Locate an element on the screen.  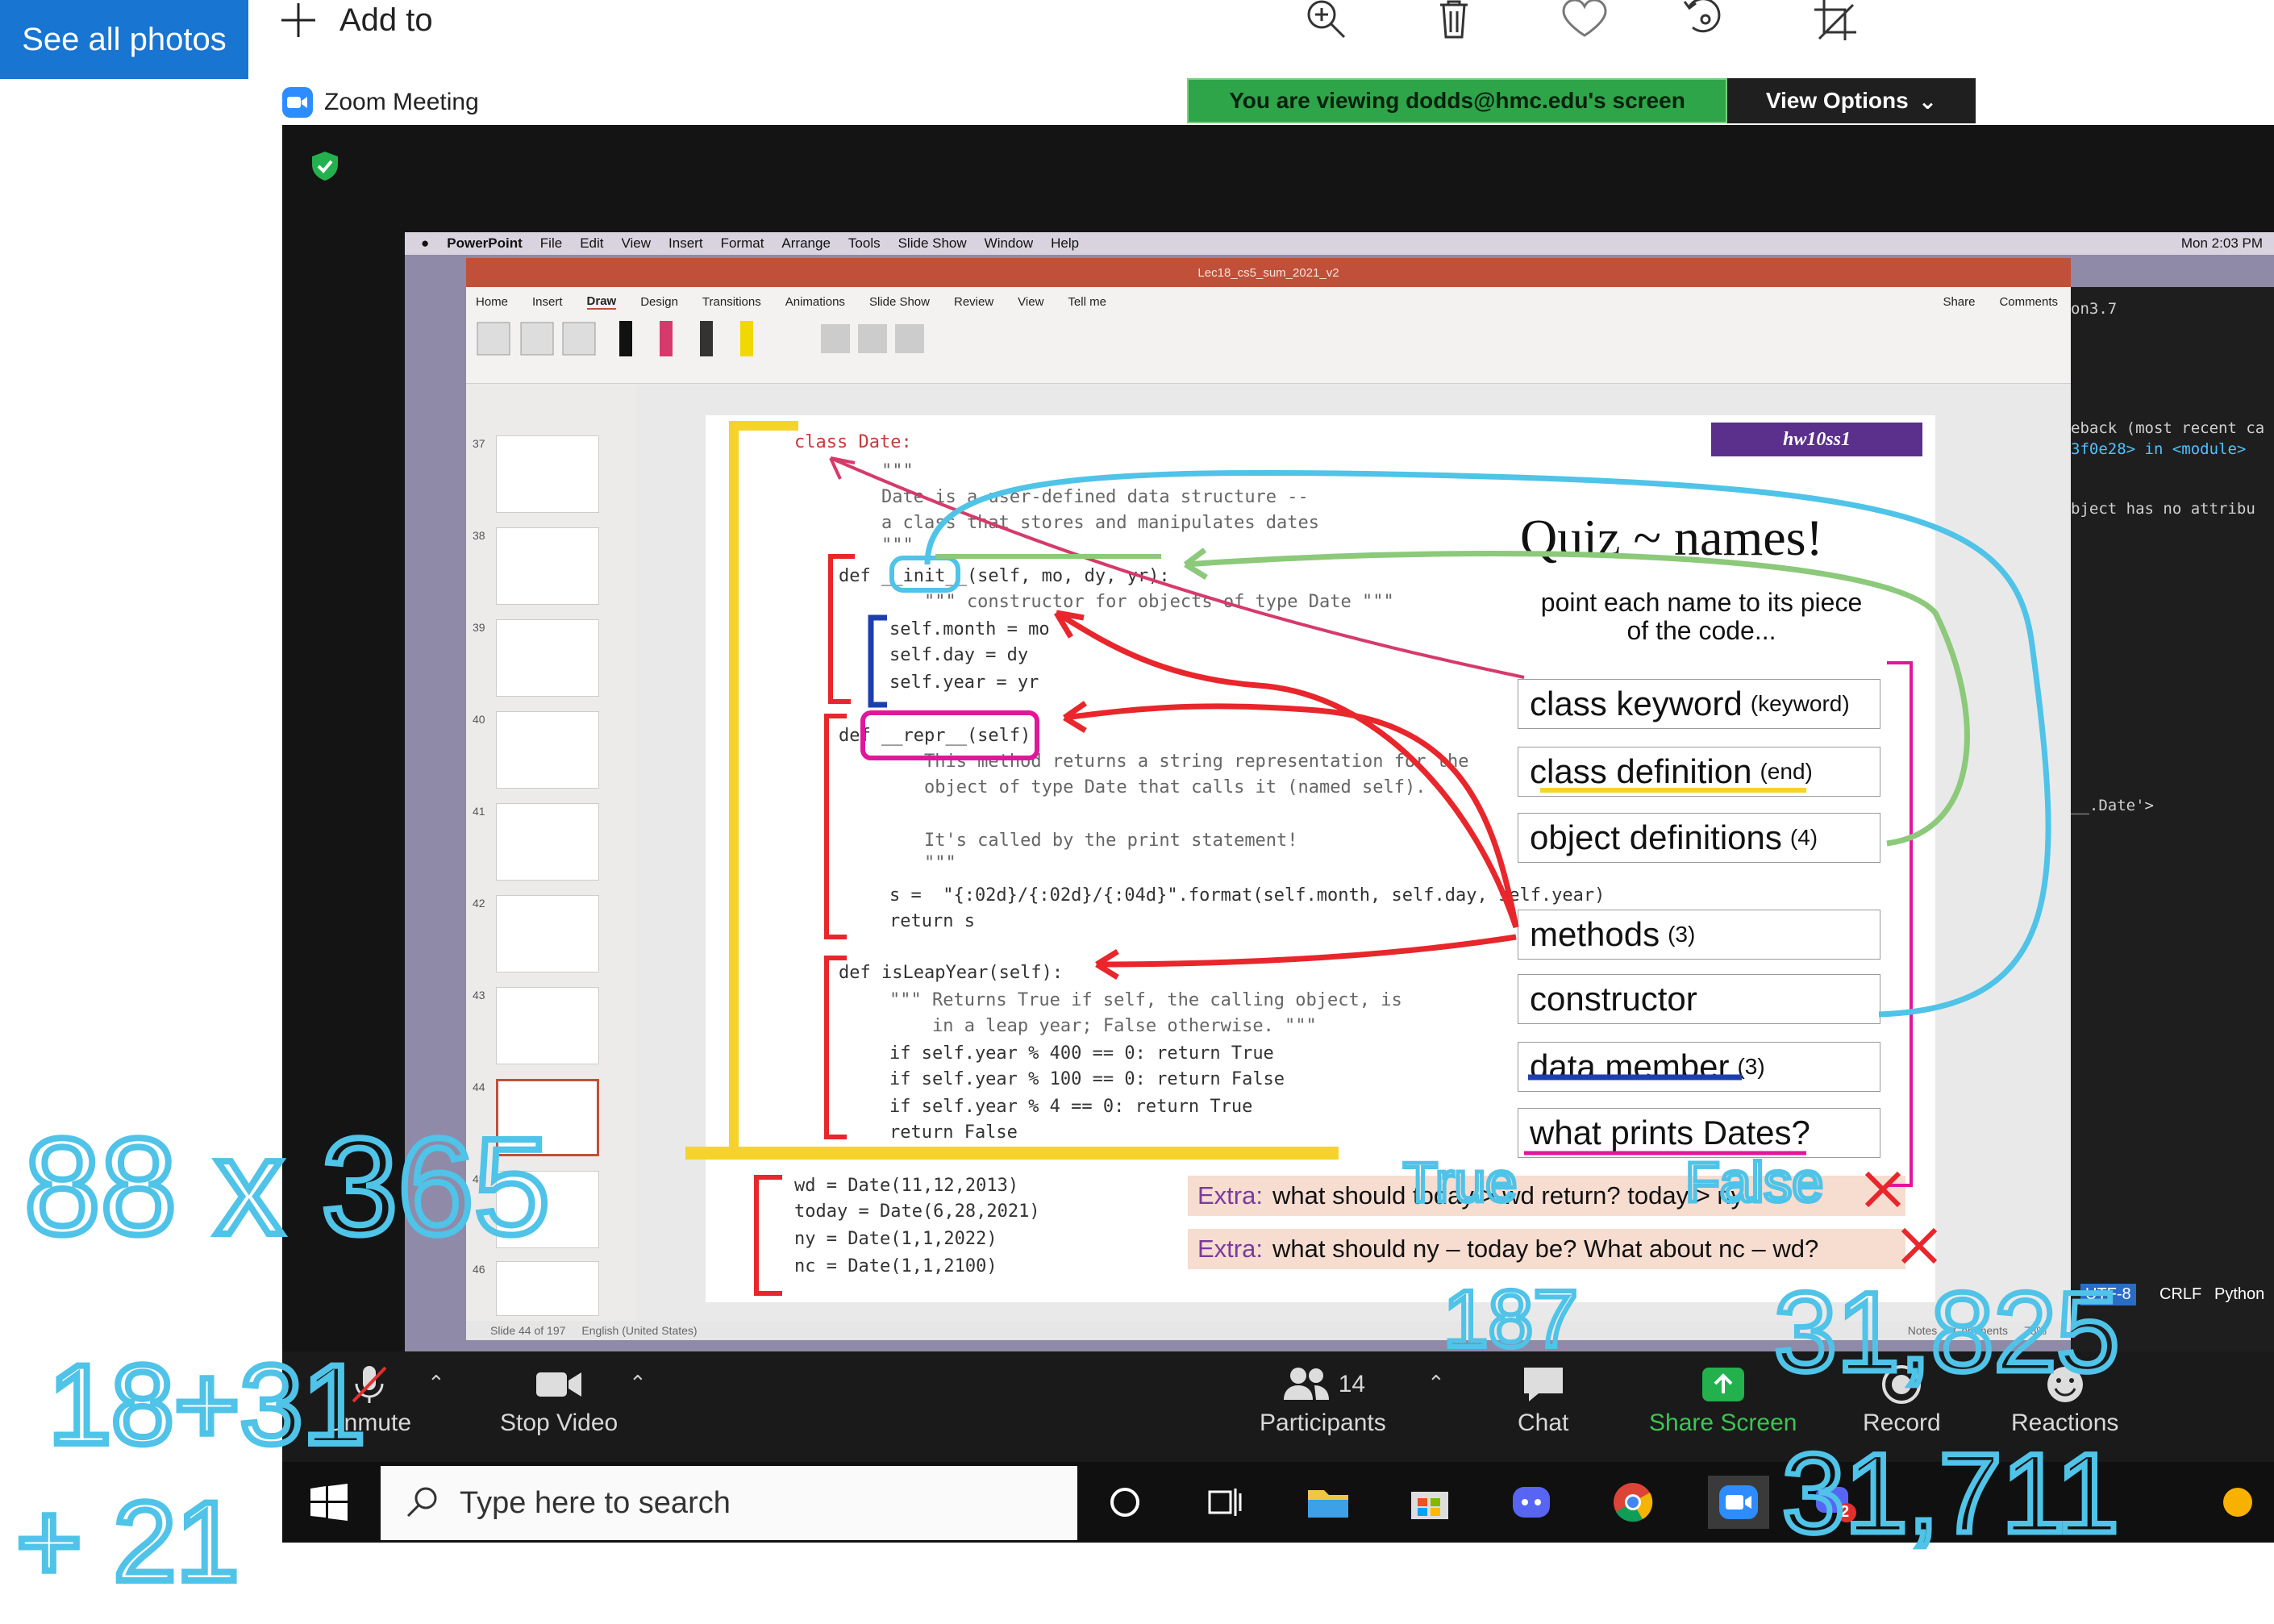
code-line: if self.year % 400 == 0: return True is located at coordinates (1060, 1053).